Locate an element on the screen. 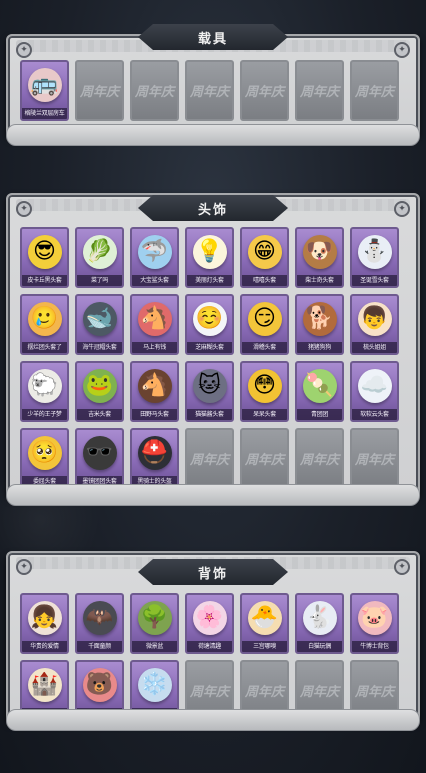 The height and width of the screenshot is (773, 426). item-tile-back: 🐇 白猫玩偶 is located at coordinates (319, 623).